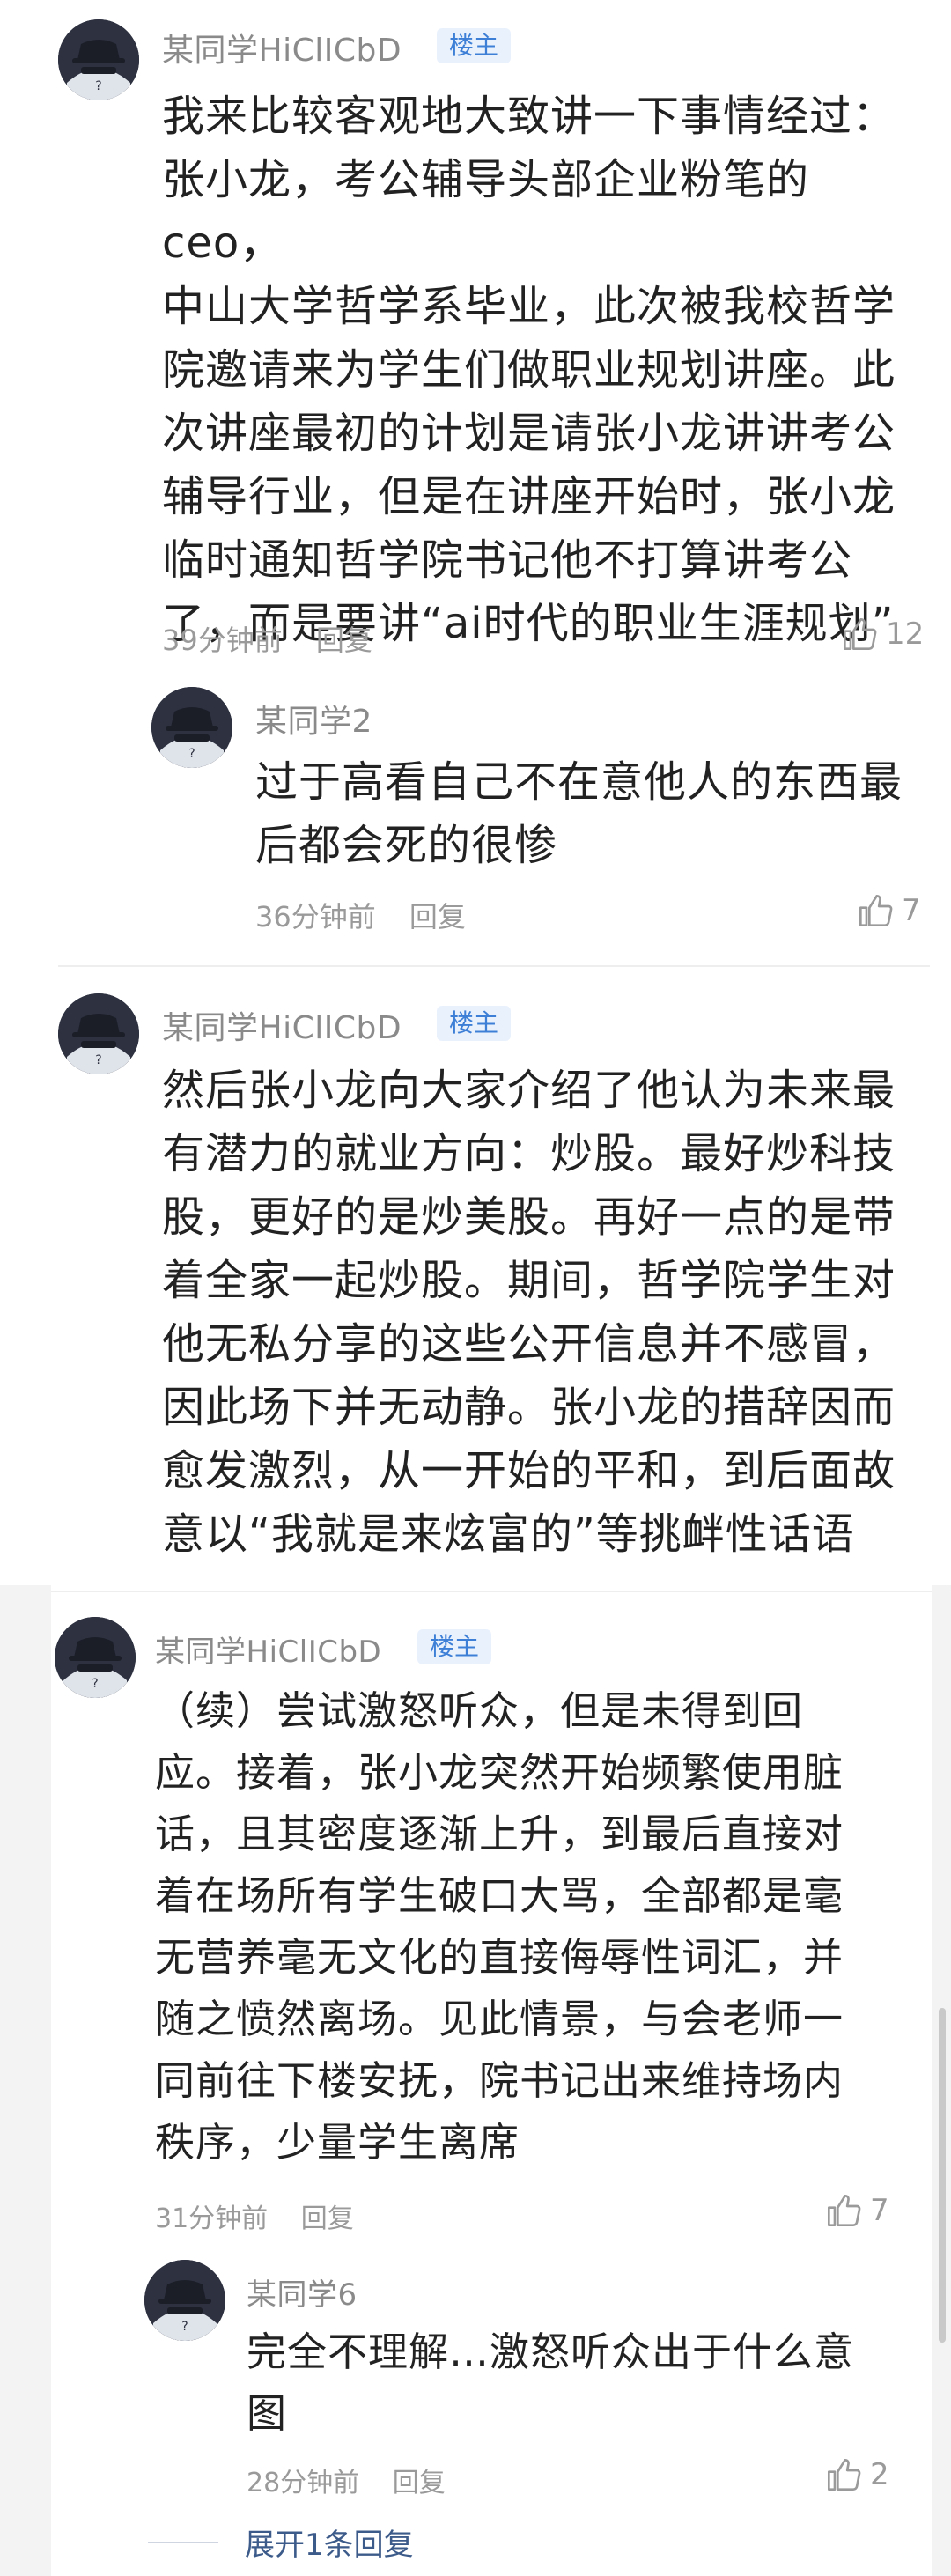 This screenshot has height=2576, width=951. Describe the element at coordinates (499, 1957) in the screenshot. I see `comment-line: 无营养毫无文化的直接侮辱性词汇，并` at that location.